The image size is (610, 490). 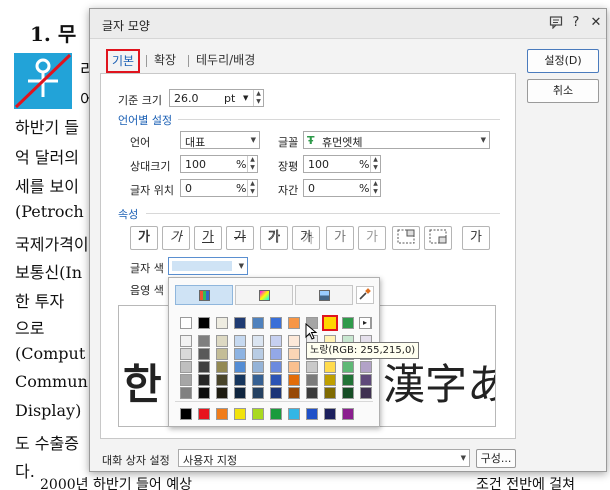 What do you see at coordinates (342, 188) in the screenshot?
I see `spacing-spinner: 0 % ▲ ▼` at bounding box center [342, 188].